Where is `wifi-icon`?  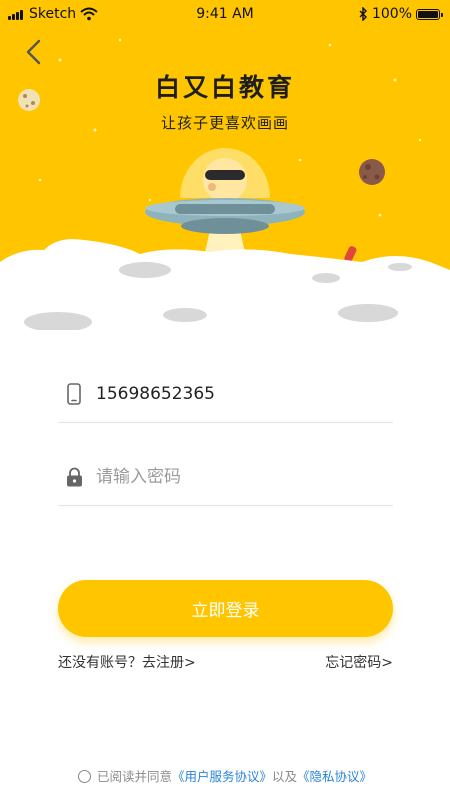 wifi-icon is located at coordinates (89, 14).